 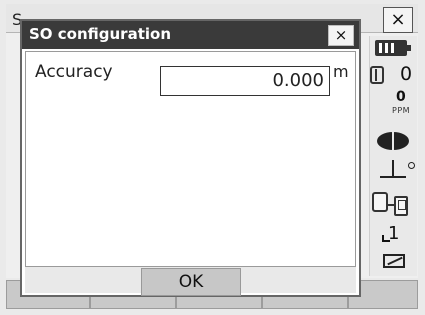 I want to click on tilt-icon, so click(x=398, y=170).